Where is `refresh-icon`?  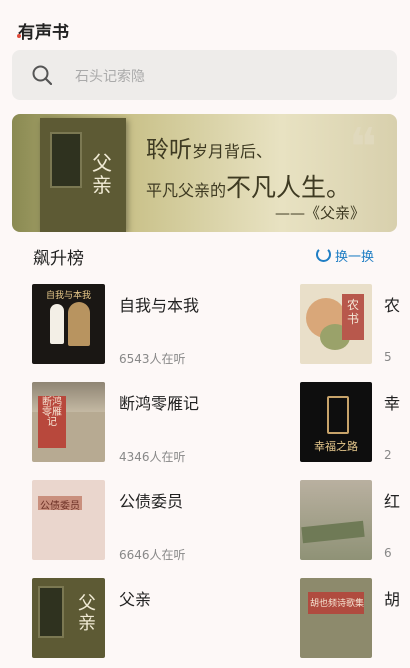
refresh-icon is located at coordinates (323, 254).